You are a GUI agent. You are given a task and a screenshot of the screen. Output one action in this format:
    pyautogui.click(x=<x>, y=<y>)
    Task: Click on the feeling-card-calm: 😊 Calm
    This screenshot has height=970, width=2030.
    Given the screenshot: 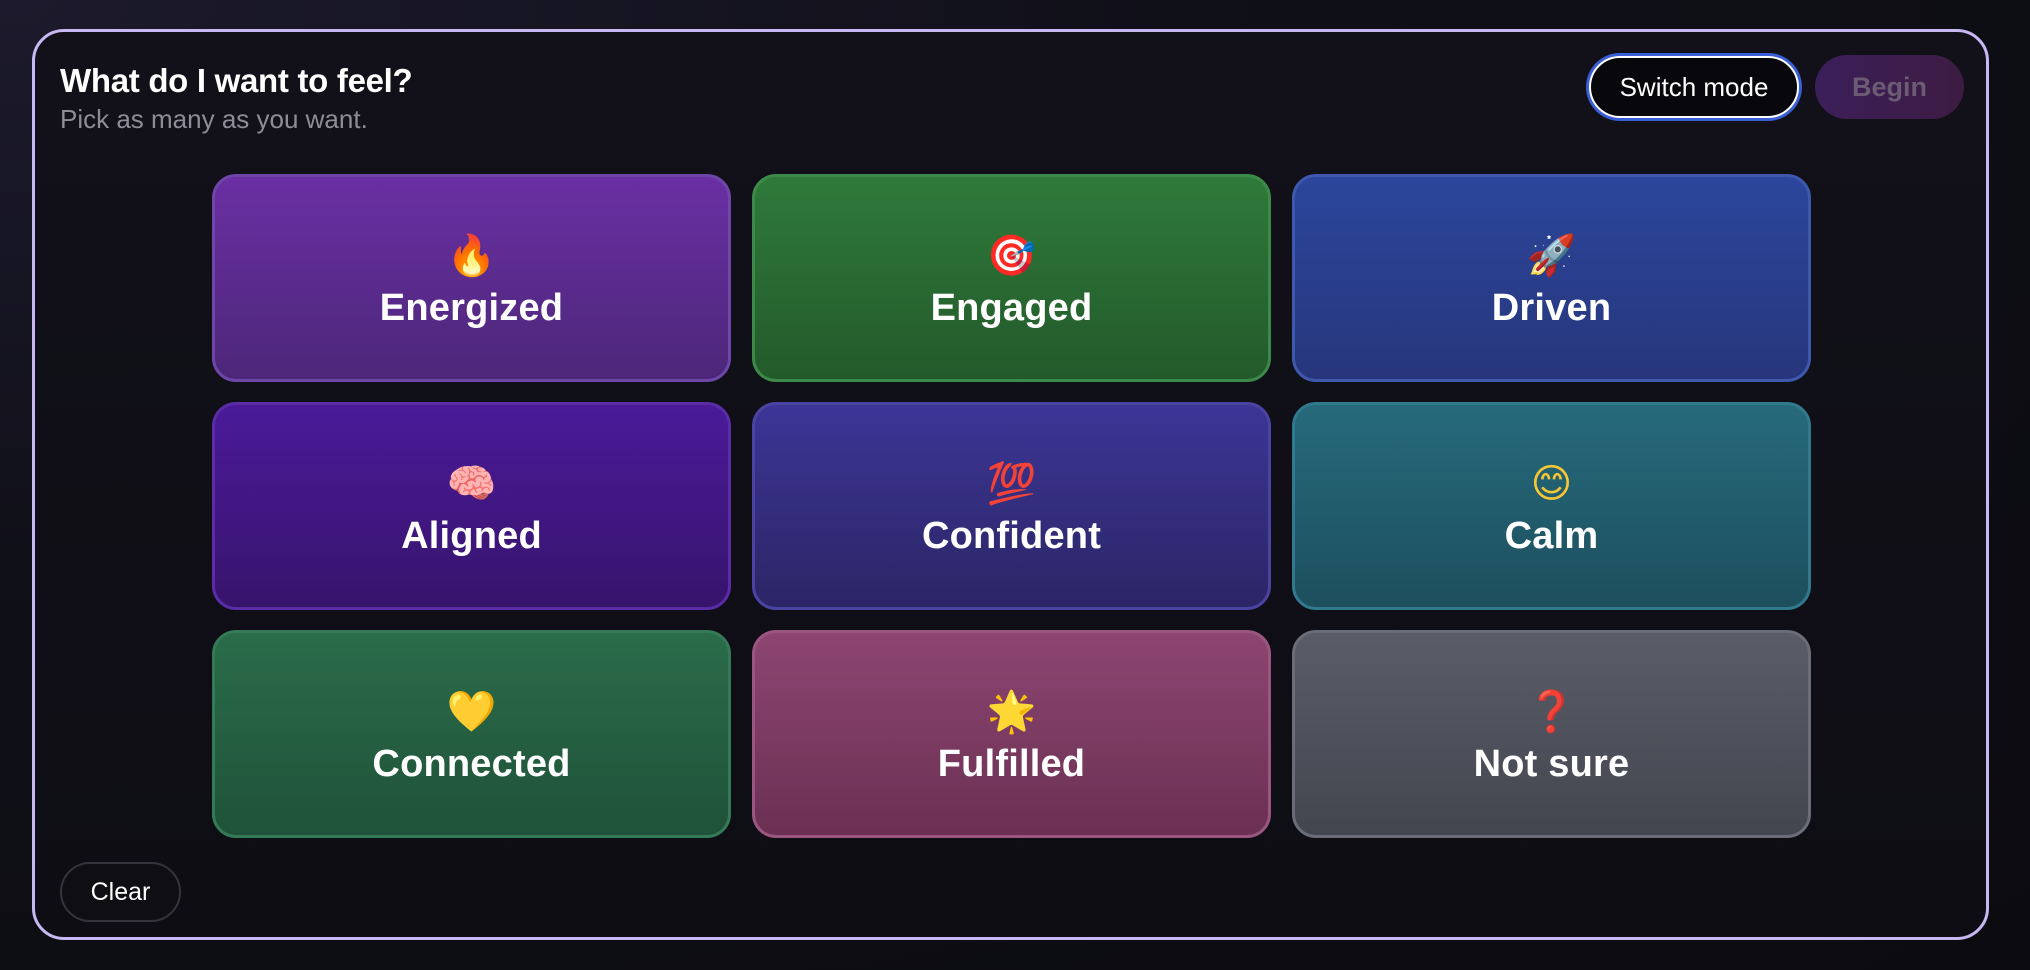 What is the action you would take?
    pyautogui.click(x=1551, y=506)
    